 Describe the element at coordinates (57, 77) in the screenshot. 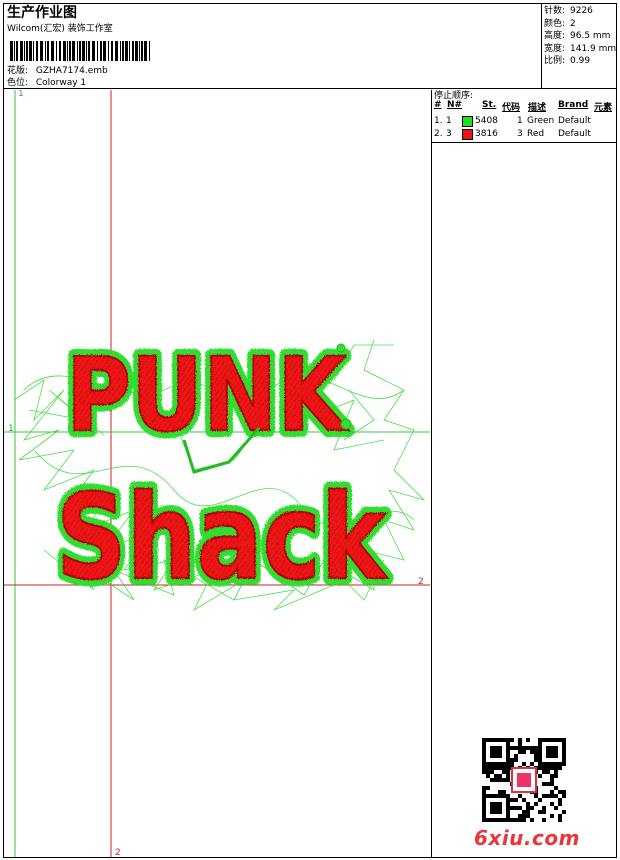

I see `design-meta: 花版: GZHA7174.emb 色位: Colorway 1` at that location.